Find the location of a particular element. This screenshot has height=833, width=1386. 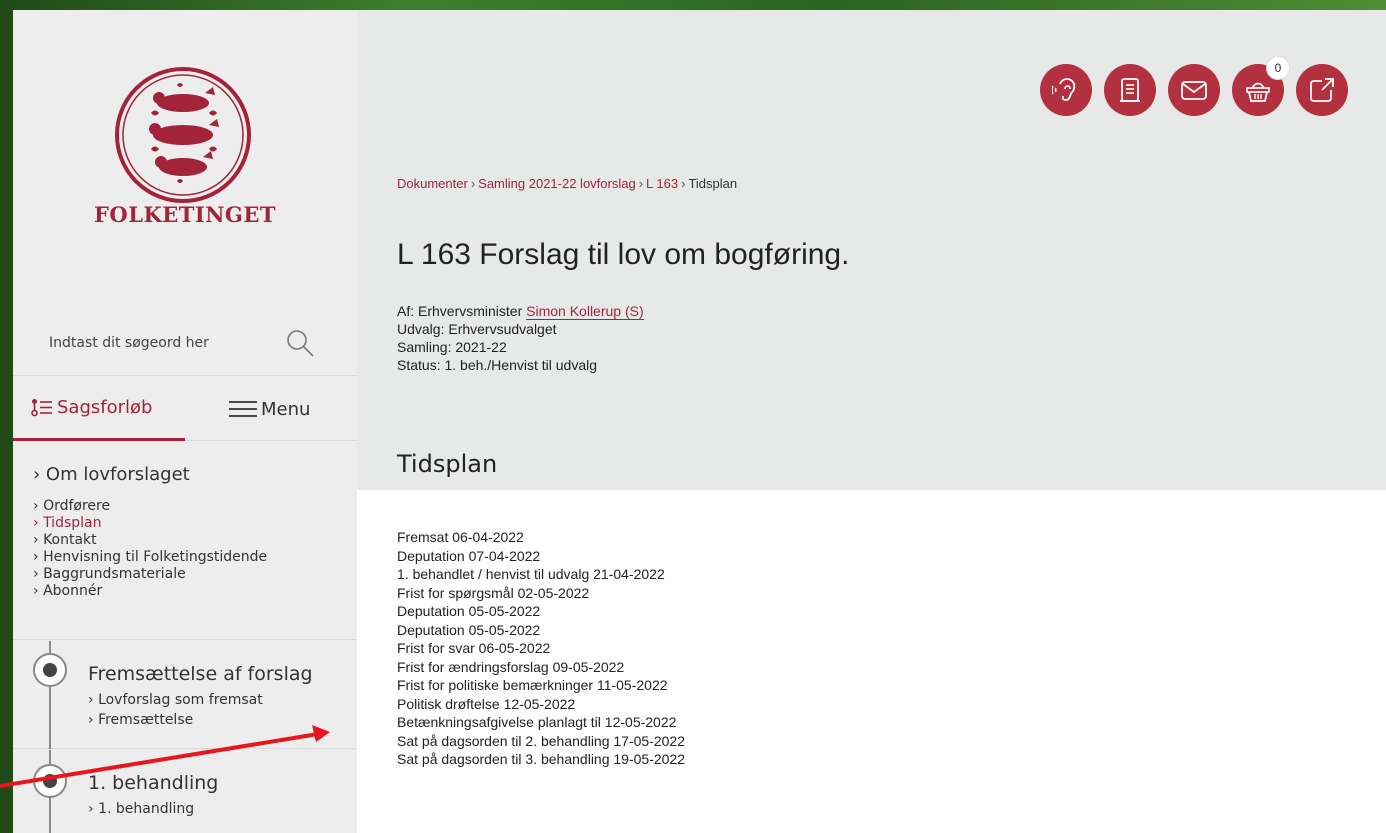

subnav-item-henvisning: › Henvisning til Folketingstidende is located at coordinates (150, 557).